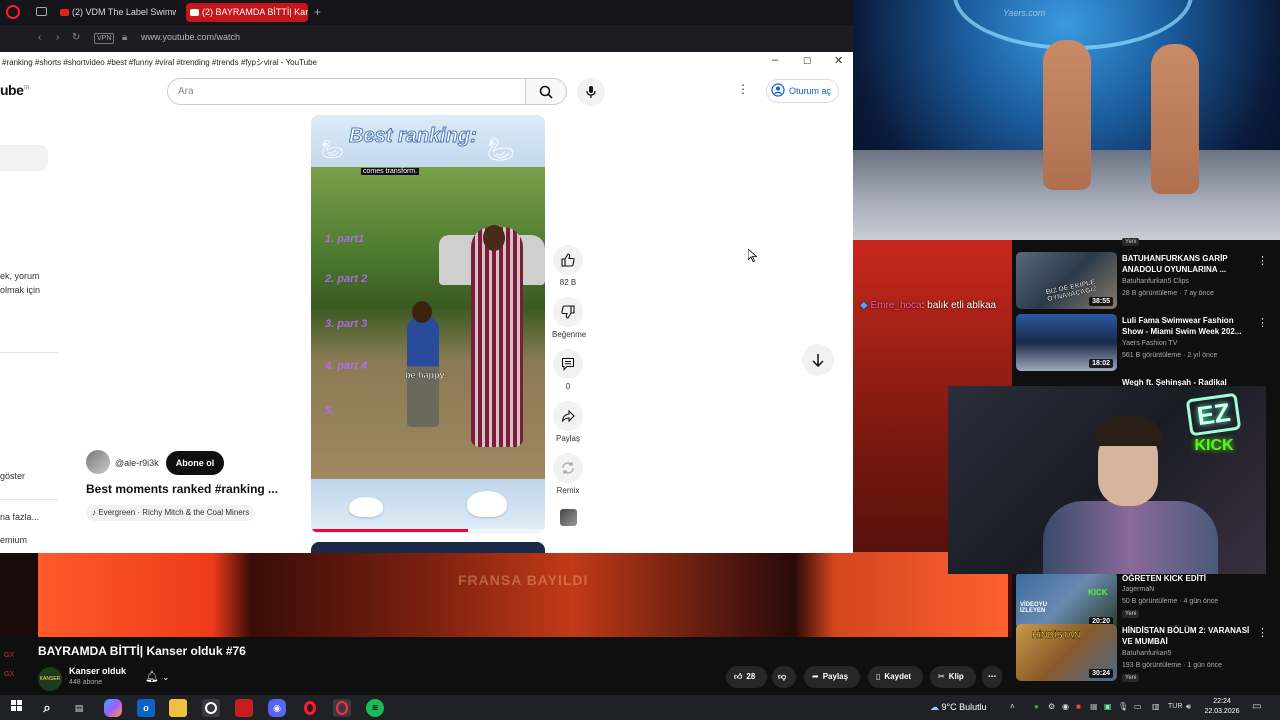  I want to click on short-progress-bar, so click(428, 530).